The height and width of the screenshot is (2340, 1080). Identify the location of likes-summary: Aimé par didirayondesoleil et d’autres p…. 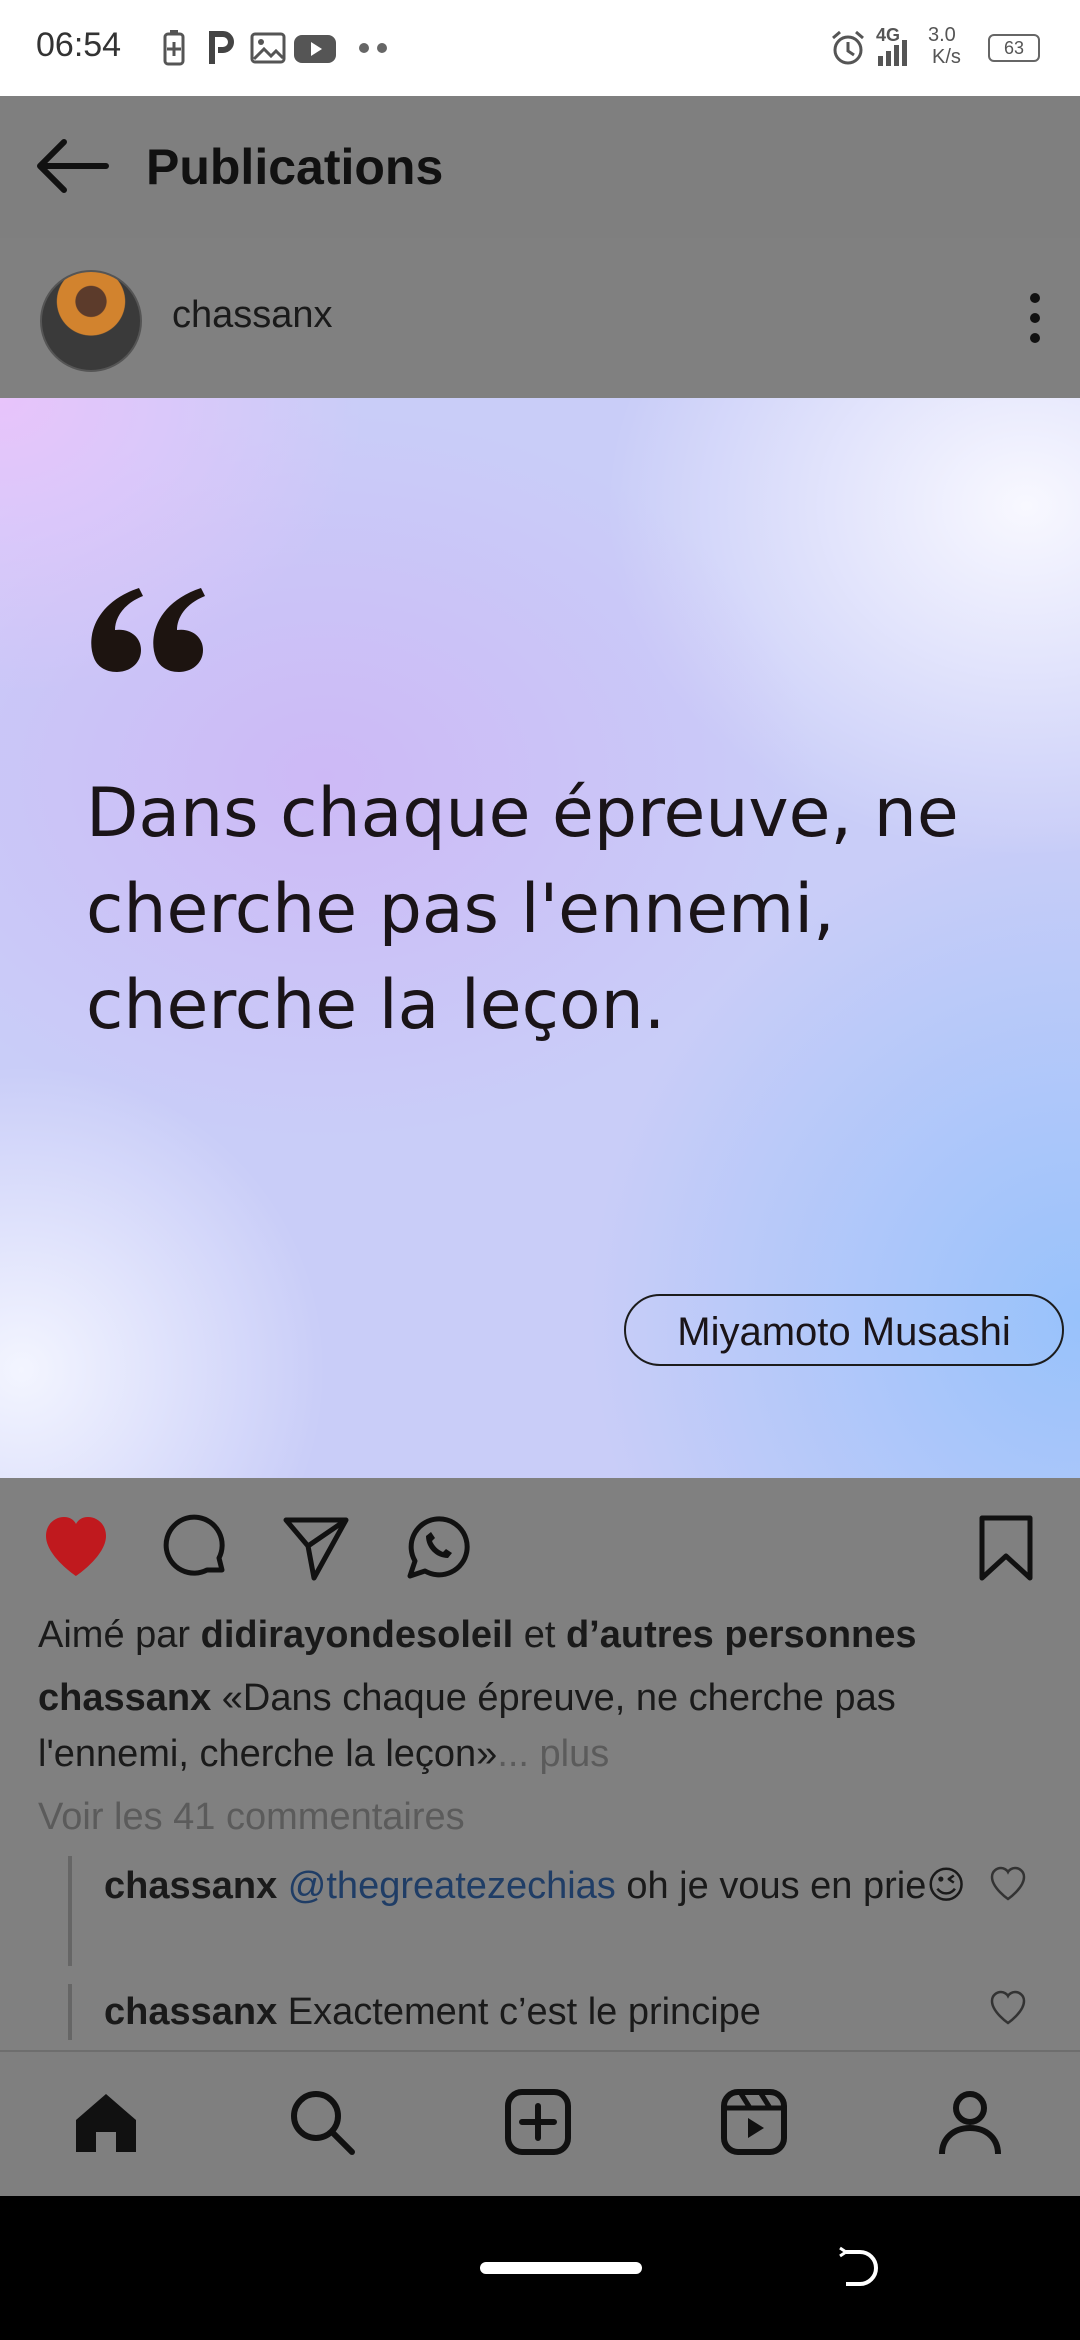
(477, 1635).